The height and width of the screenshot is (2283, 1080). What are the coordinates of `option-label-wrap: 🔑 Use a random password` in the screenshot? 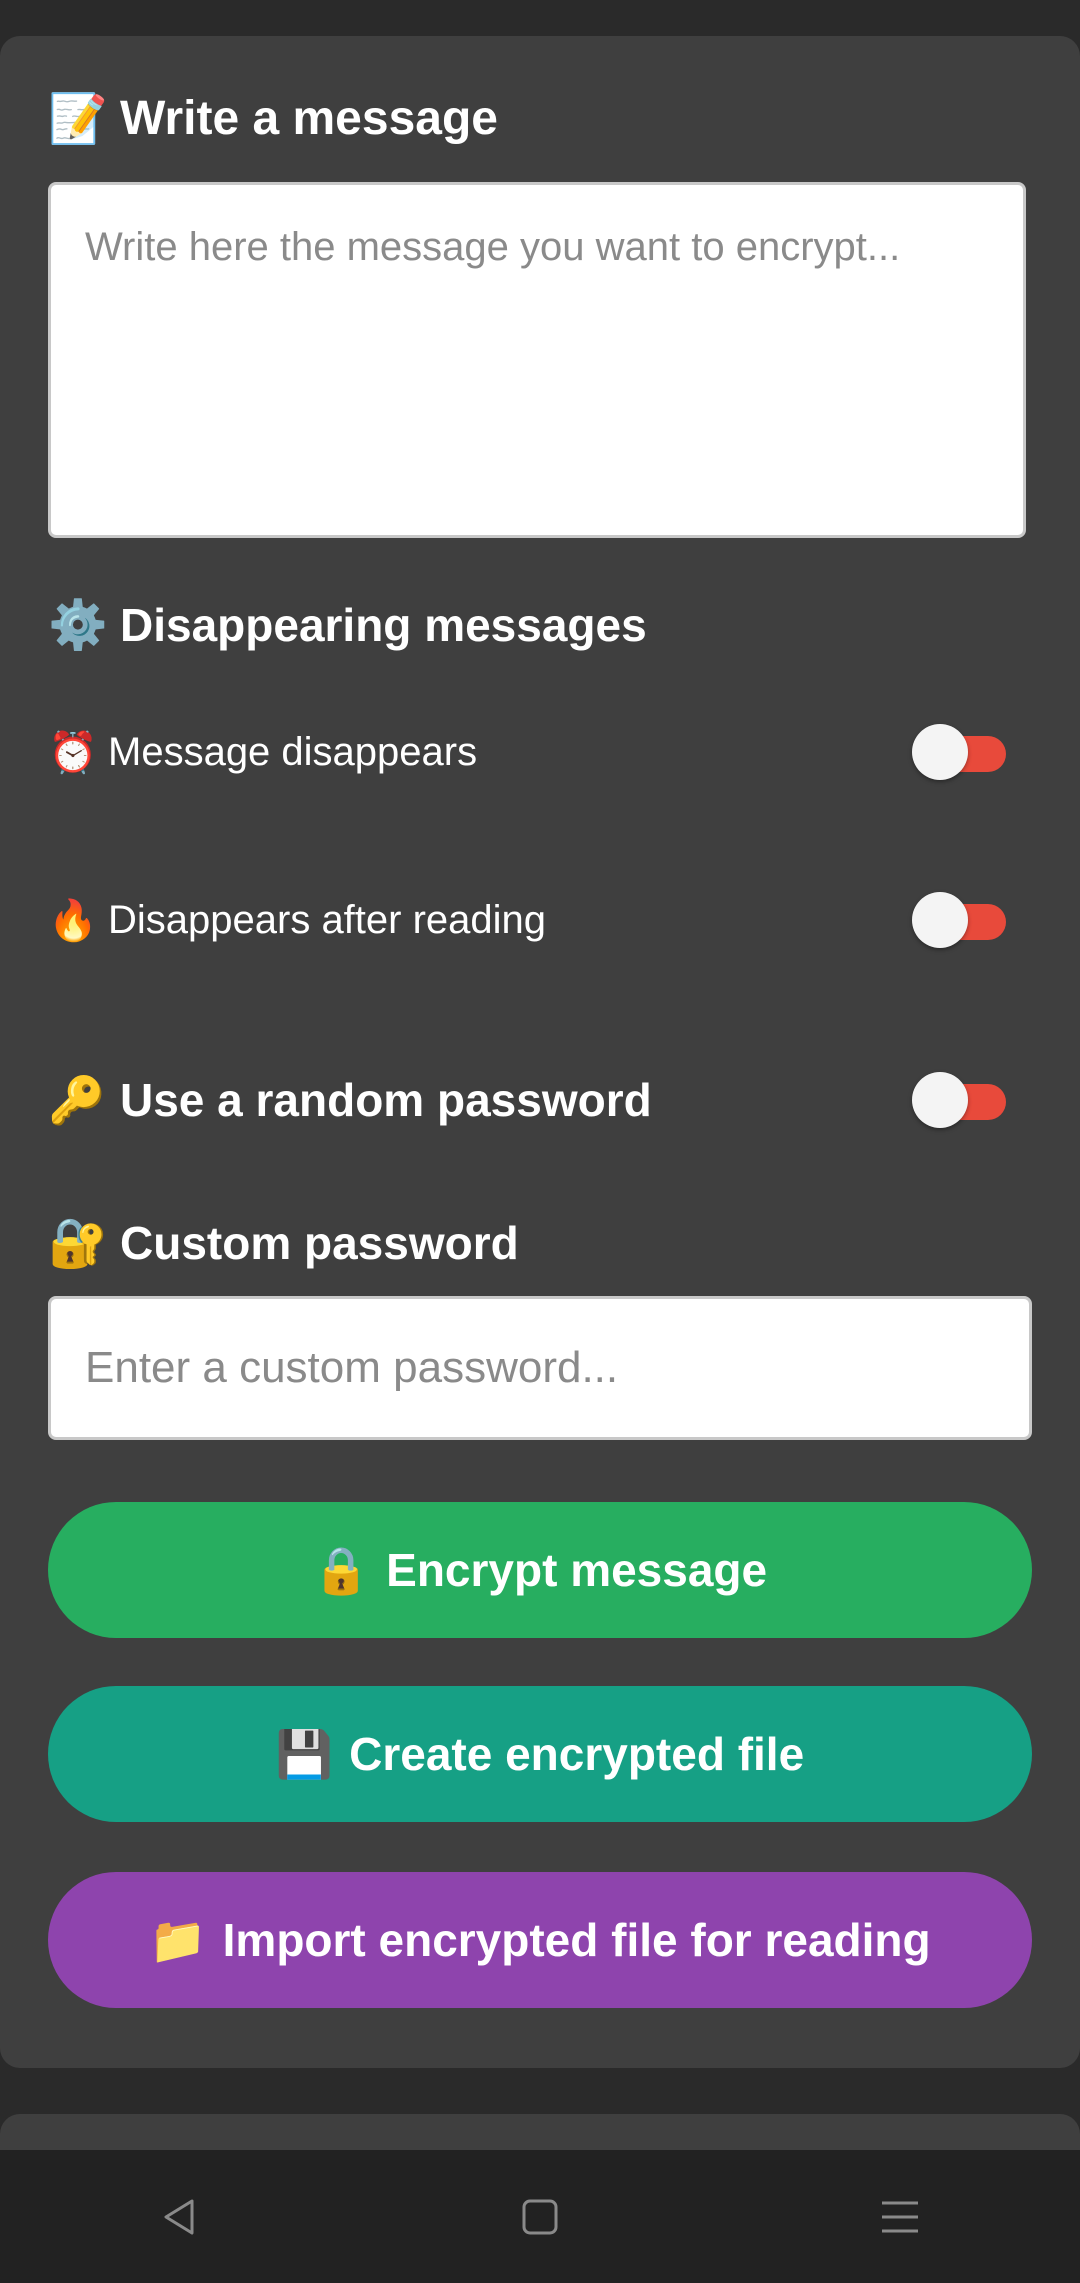 It's located at (350, 1100).